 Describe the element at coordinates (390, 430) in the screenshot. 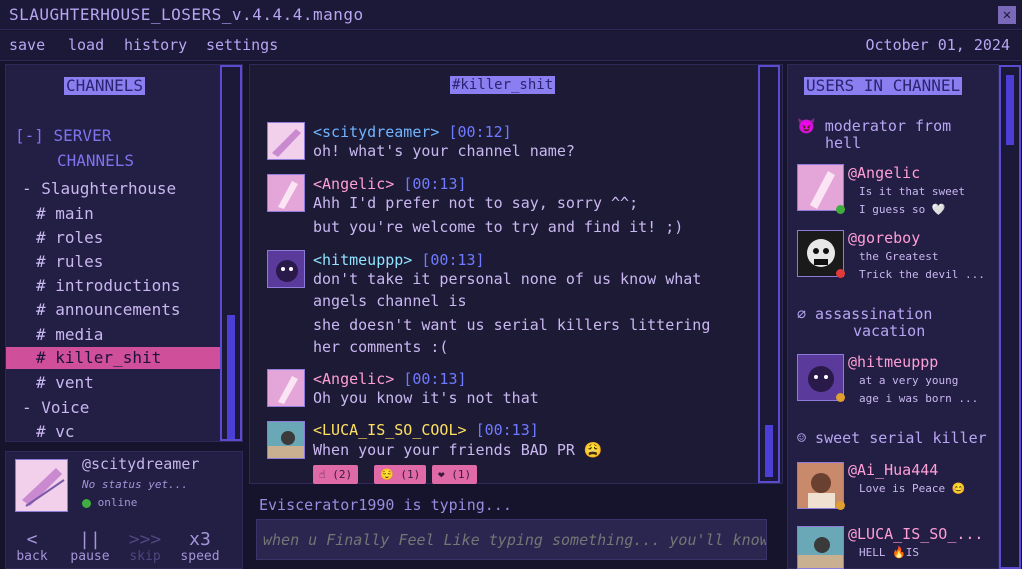

I see `message-author: <LUCA_IS_SO_COOL>` at that location.